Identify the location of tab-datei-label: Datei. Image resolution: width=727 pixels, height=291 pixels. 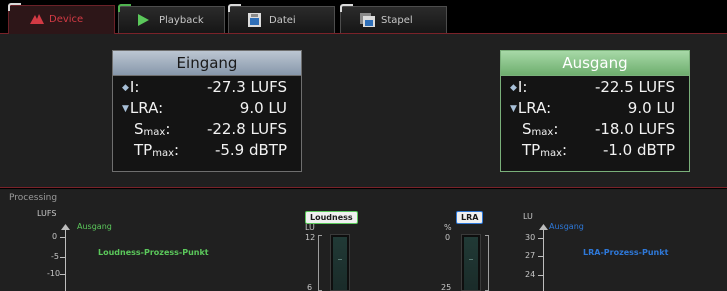
(282, 20).